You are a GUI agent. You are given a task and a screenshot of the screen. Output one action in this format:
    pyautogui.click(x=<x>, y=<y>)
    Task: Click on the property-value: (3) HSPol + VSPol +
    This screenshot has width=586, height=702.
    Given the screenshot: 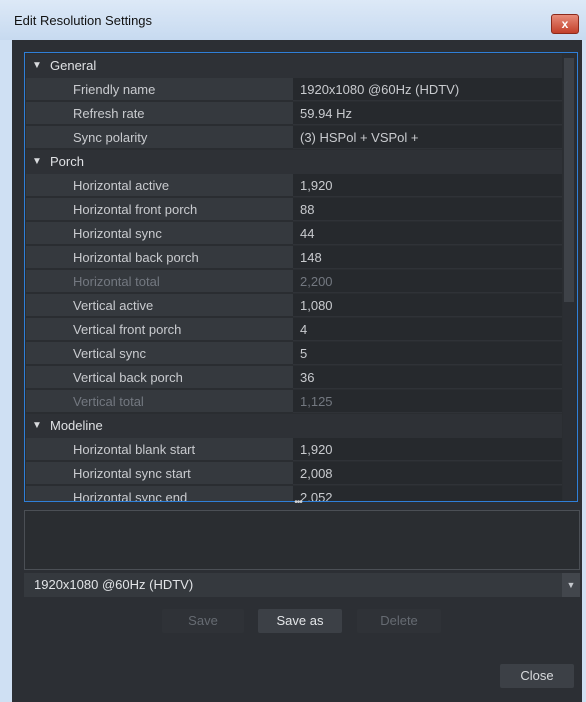 What is the action you would take?
    pyautogui.click(x=427, y=137)
    